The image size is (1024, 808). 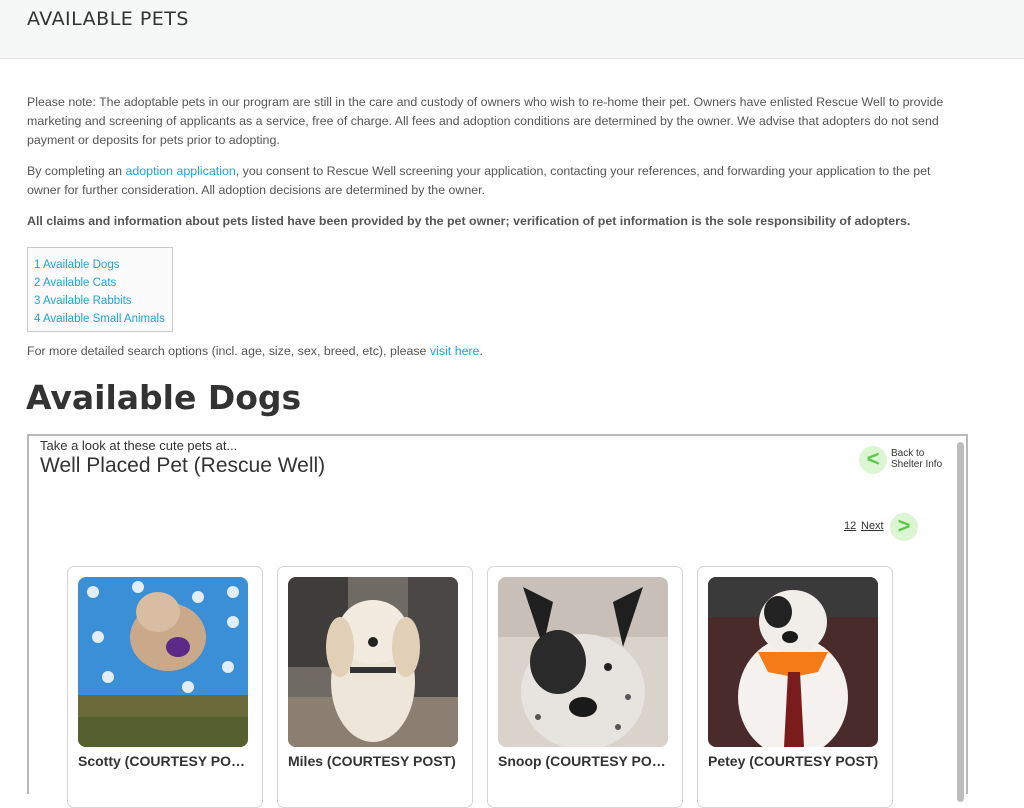 What do you see at coordinates (103, 301) in the screenshot?
I see `toc-link-rabbits: 3 Available Rabbits` at bounding box center [103, 301].